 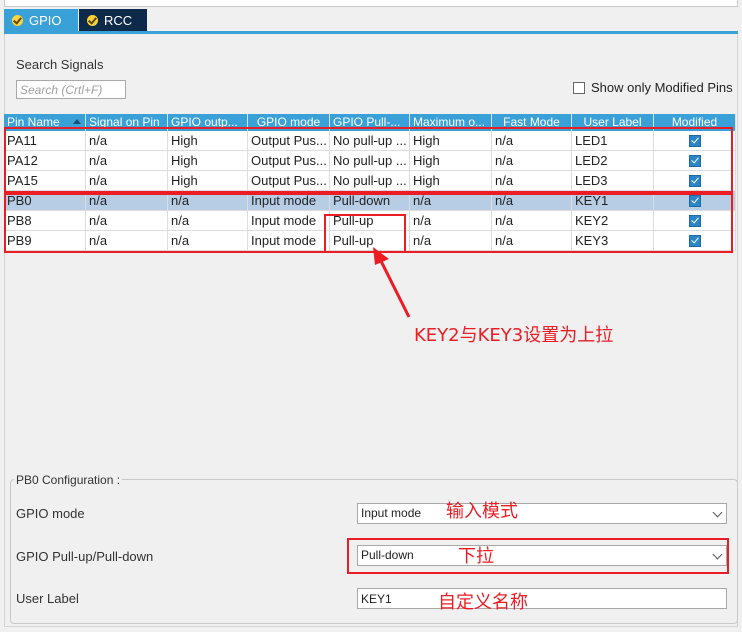 What do you see at coordinates (45, 140) in the screenshot?
I see `cell-pin-name: PA11` at bounding box center [45, 140].